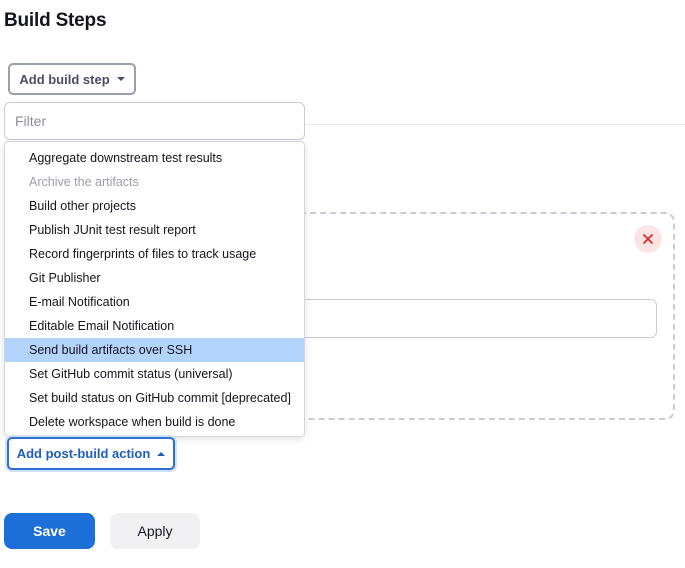 The image size is (685, 568). I want to click on add-build-step-button: Add build step, so click(72, 79).